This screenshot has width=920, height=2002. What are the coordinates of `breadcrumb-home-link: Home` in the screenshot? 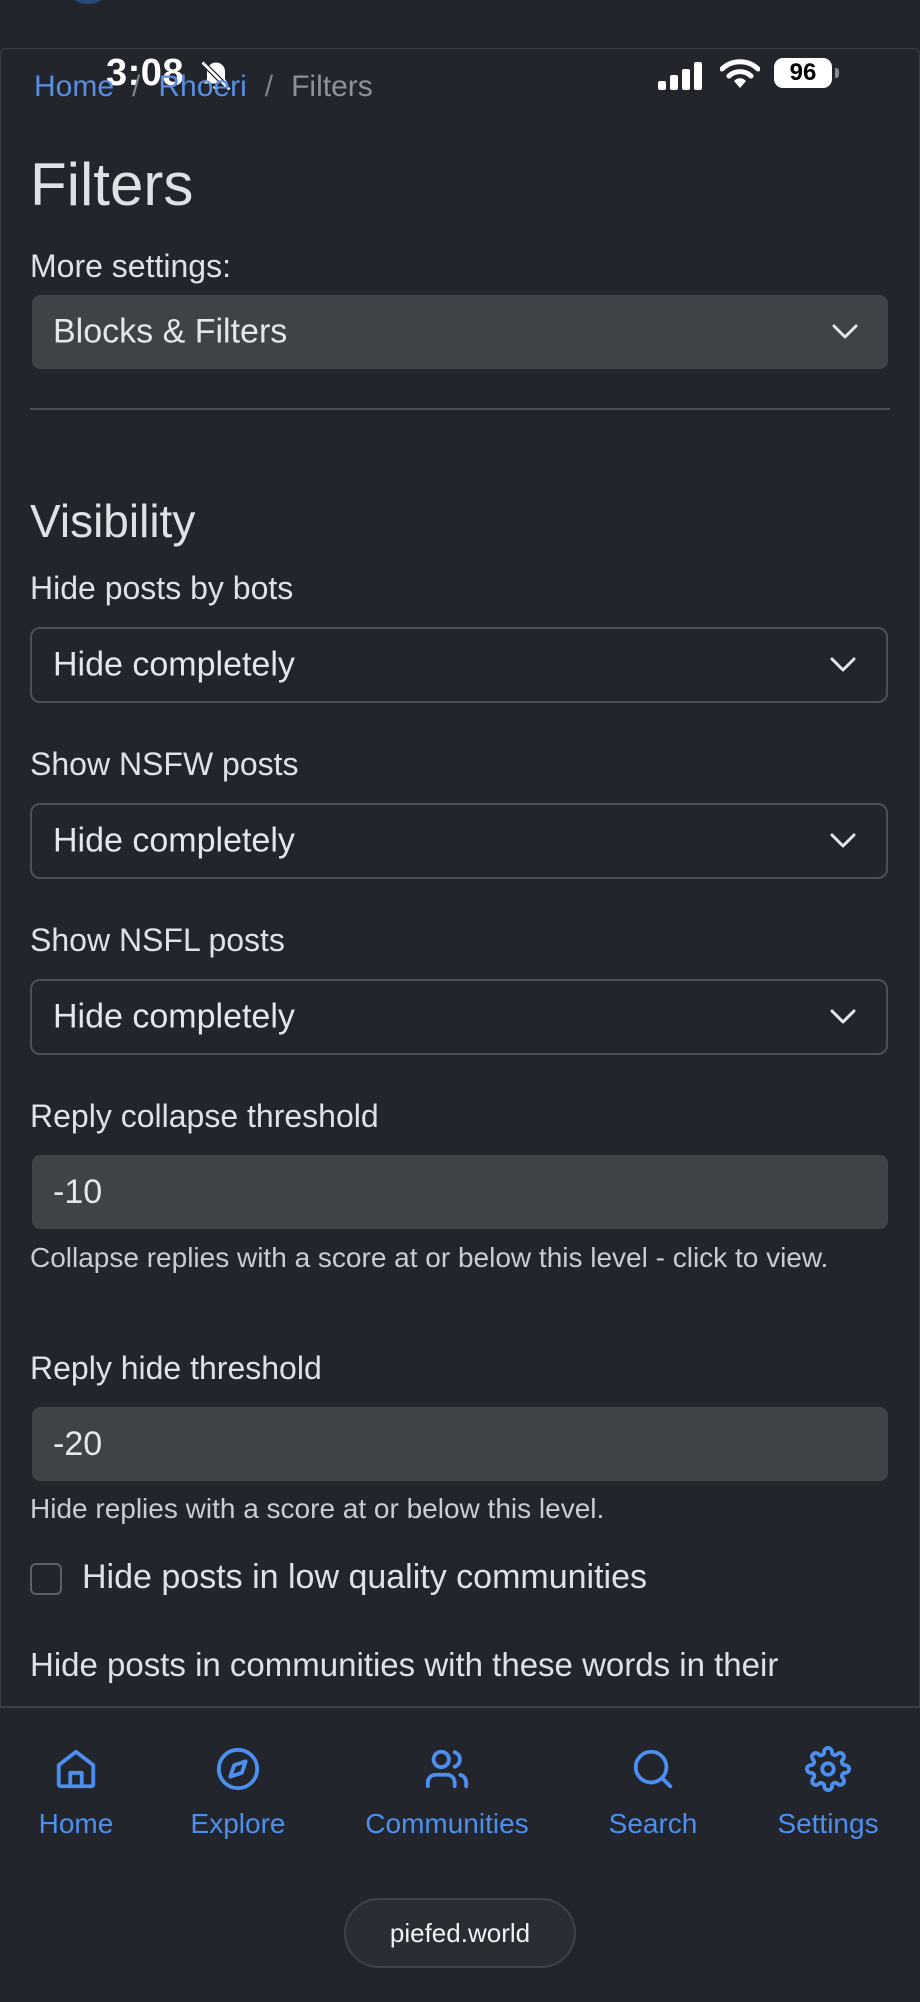 It's located at (74, 86).